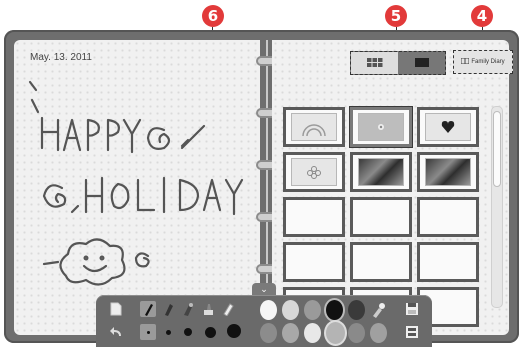 The width and height of the screenshot is (523, 347). I want to click on callout-5: 5, so click(396, 16).